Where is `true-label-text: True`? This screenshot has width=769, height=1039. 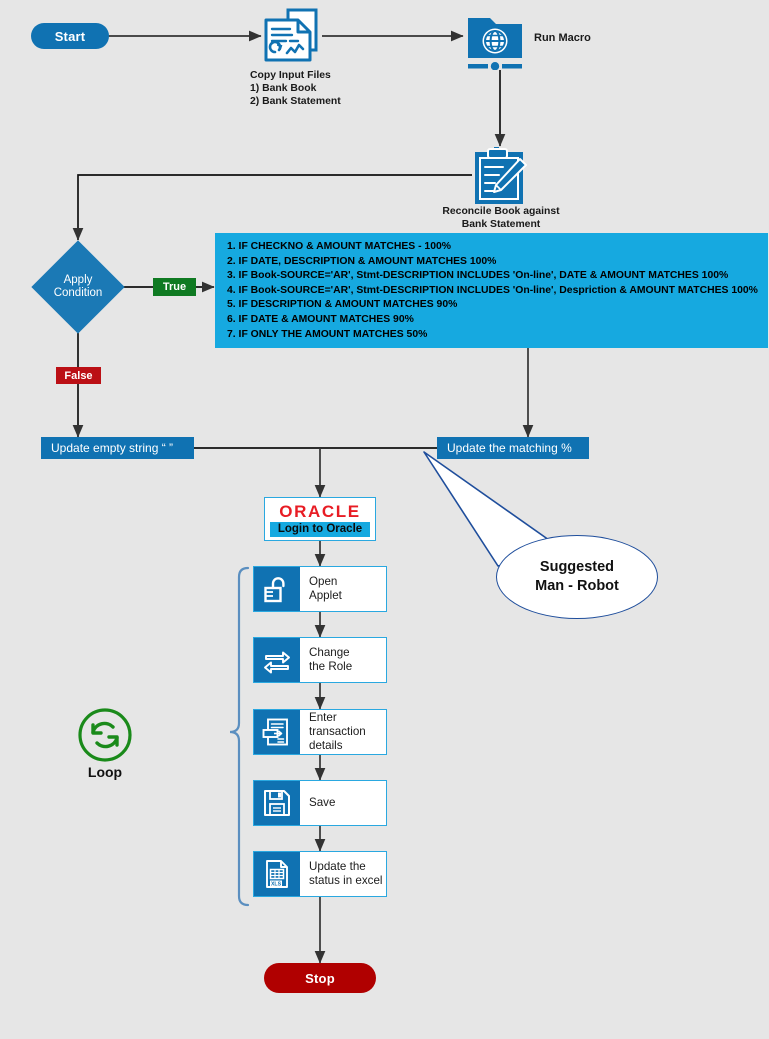 true-label-text: True is located at coordinates (174, 287).